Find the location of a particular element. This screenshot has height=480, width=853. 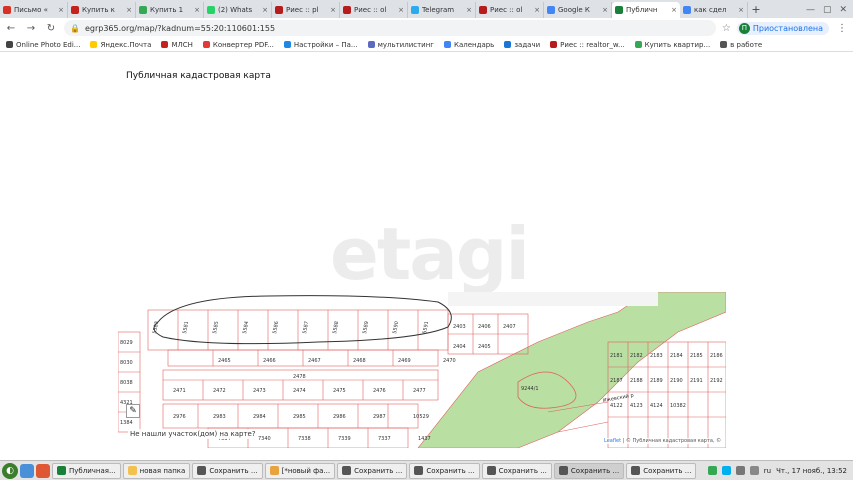

profile-status: Приостановлена is located at coordinates (787, 28).